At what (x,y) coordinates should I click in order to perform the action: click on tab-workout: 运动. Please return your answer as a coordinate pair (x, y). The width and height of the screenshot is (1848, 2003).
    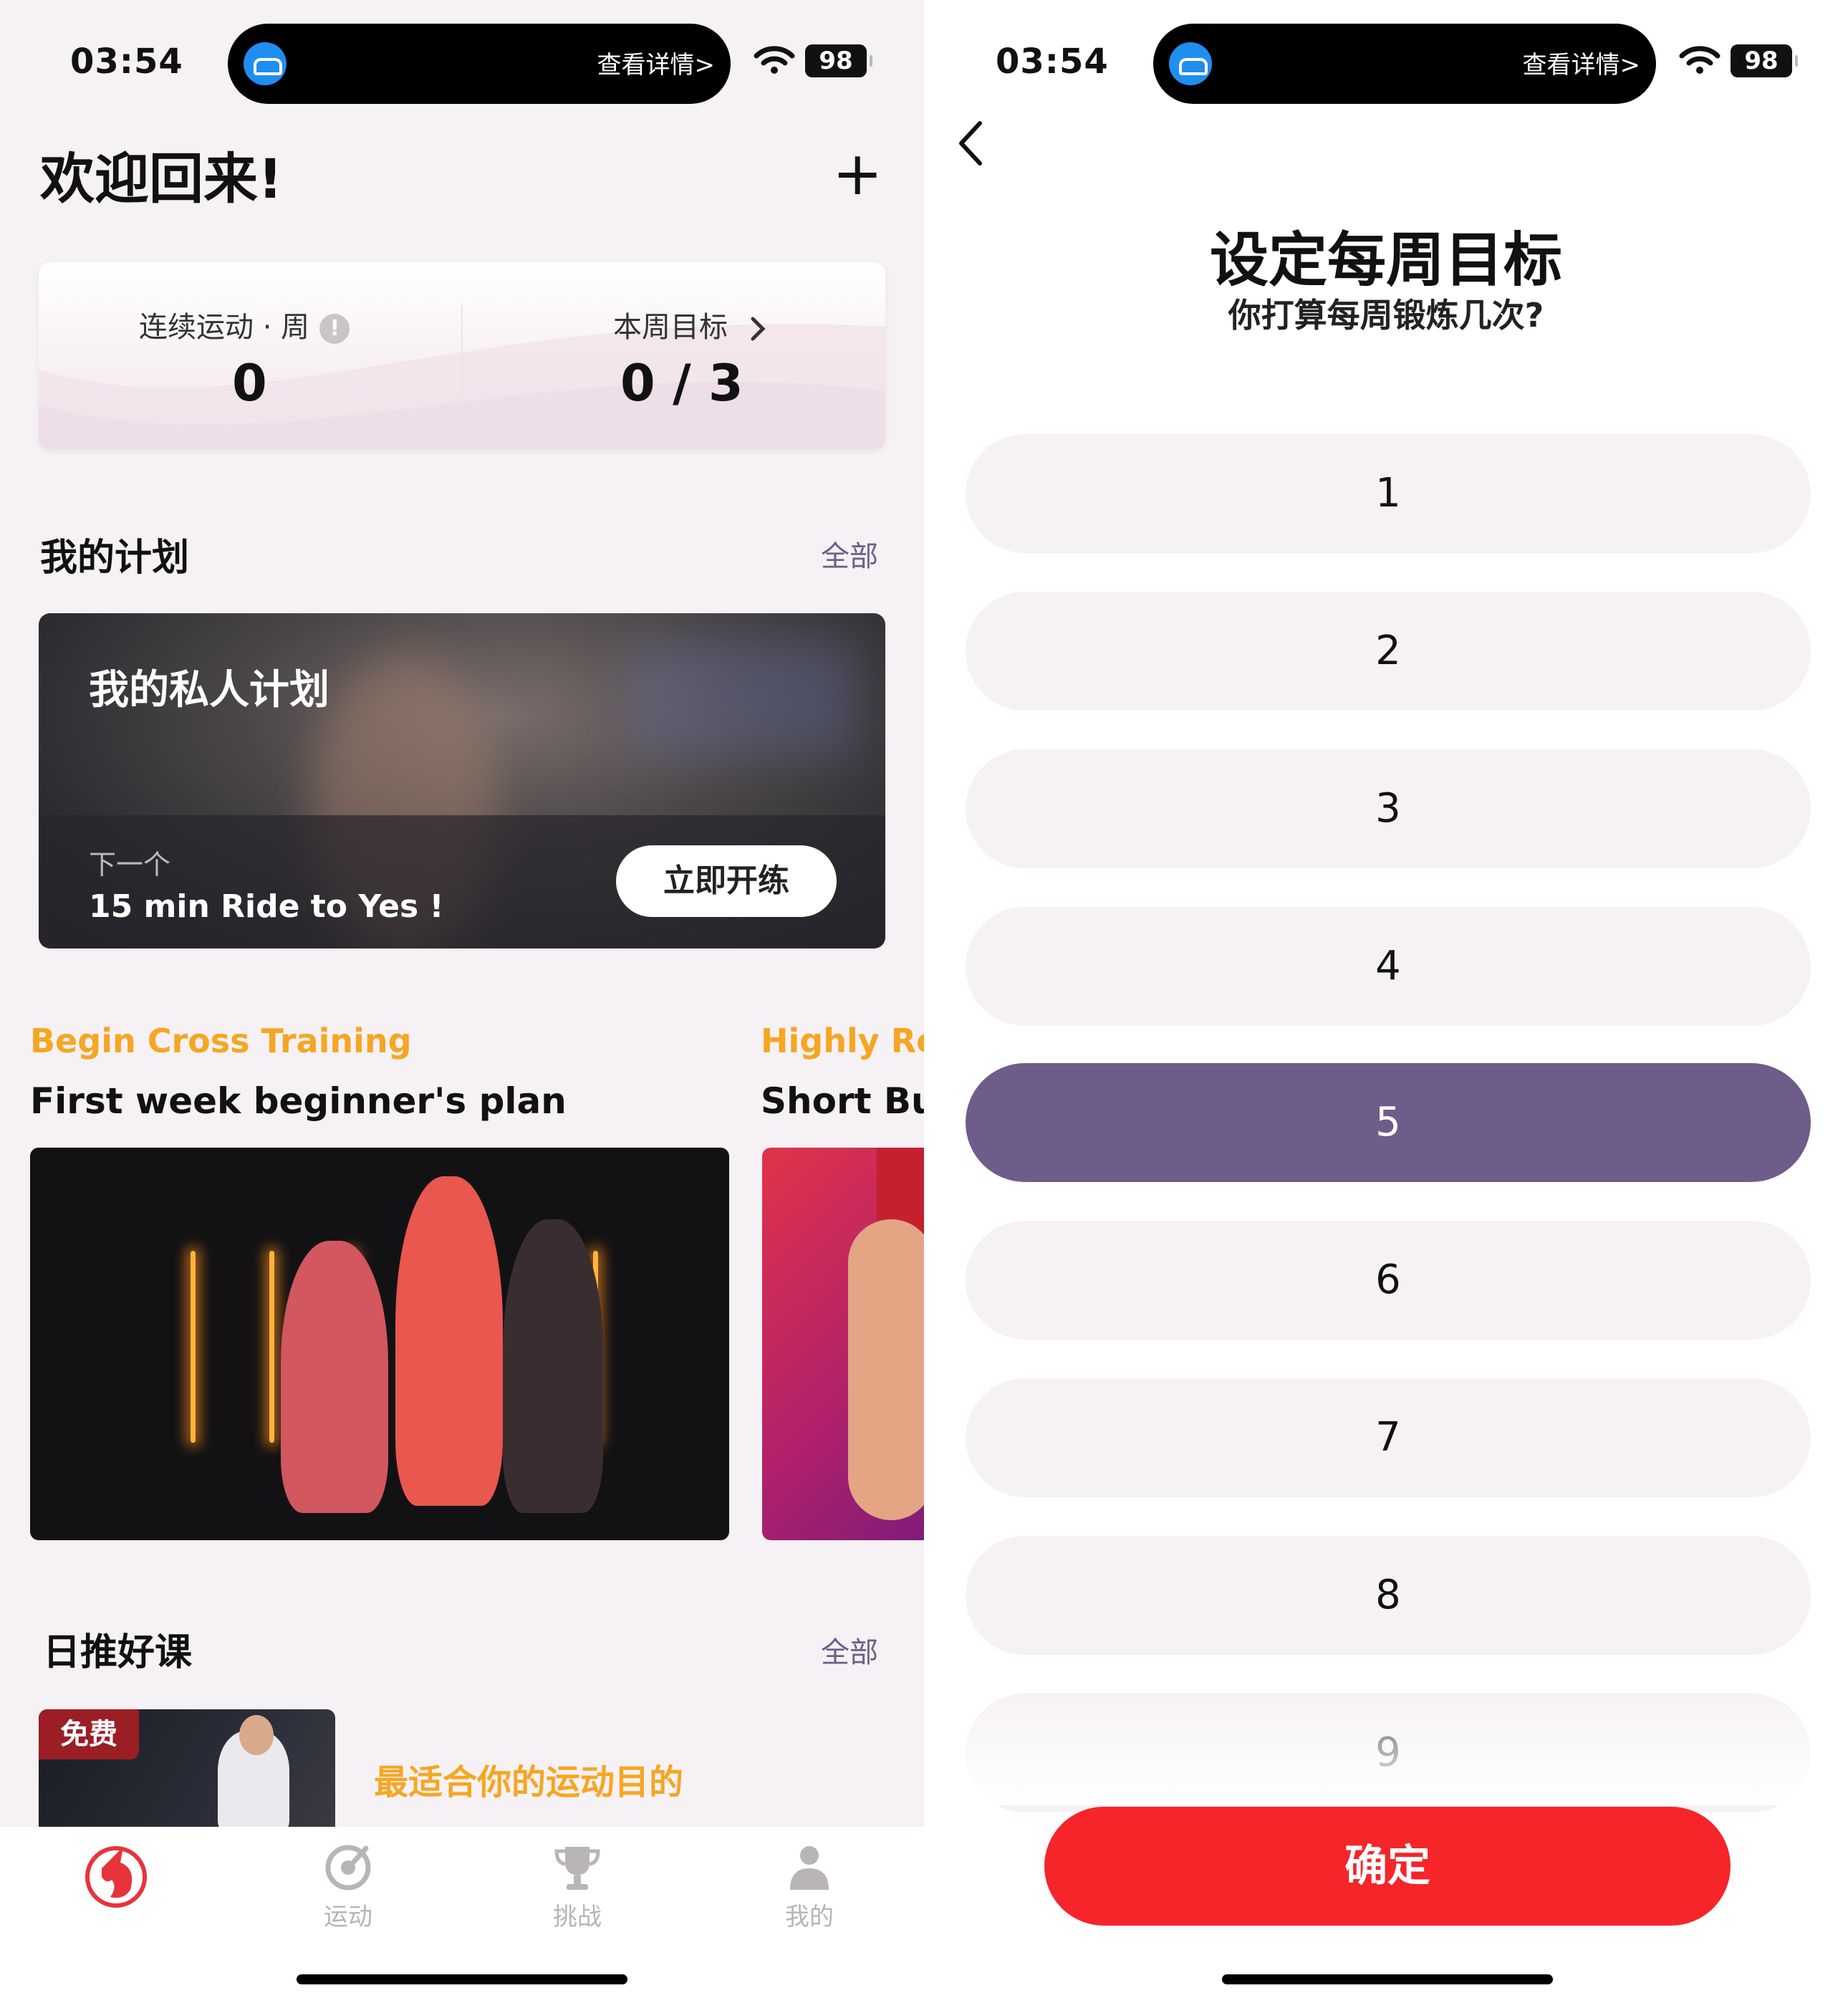
    Looking at the image, I should click on (348, 1887).